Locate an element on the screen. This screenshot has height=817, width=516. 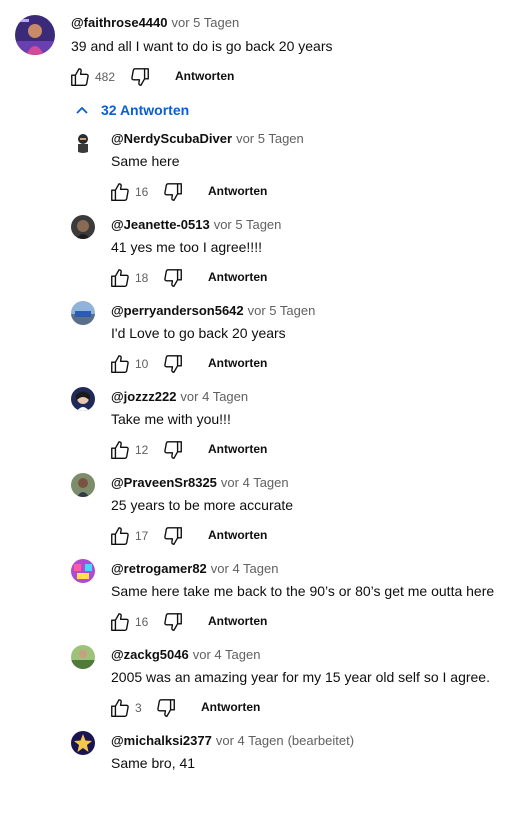
author-name: @NerdyScubaDiver is located at coordinates (171, 138).